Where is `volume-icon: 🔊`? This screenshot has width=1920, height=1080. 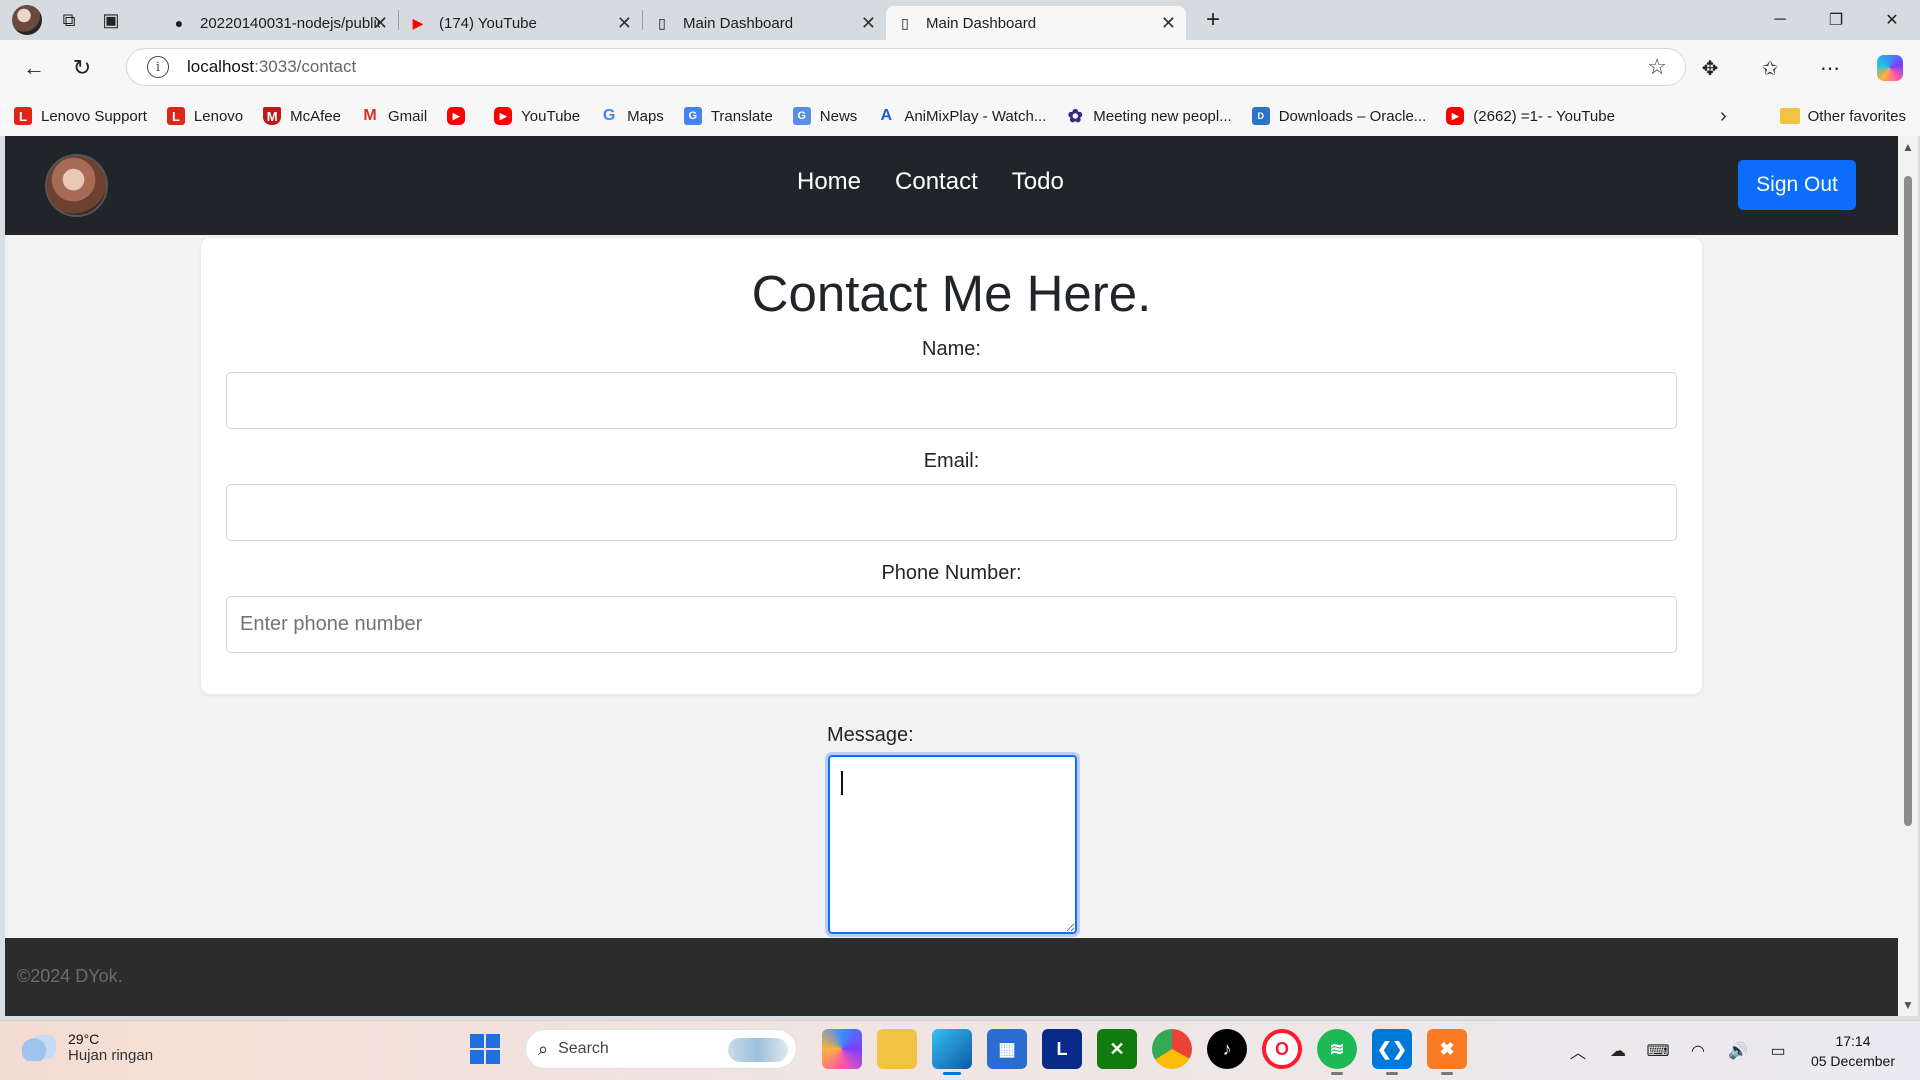
volume-icon: 🔊 is located at coordinates (1738, 1051).